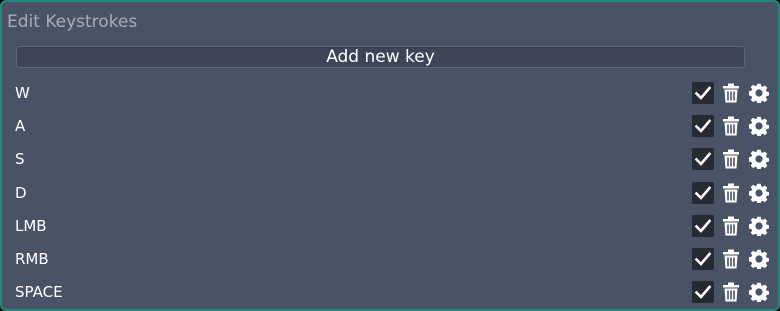 The height and width of the screenshot is (311, 780). I want to click on key-label: D, so click(21, 192).